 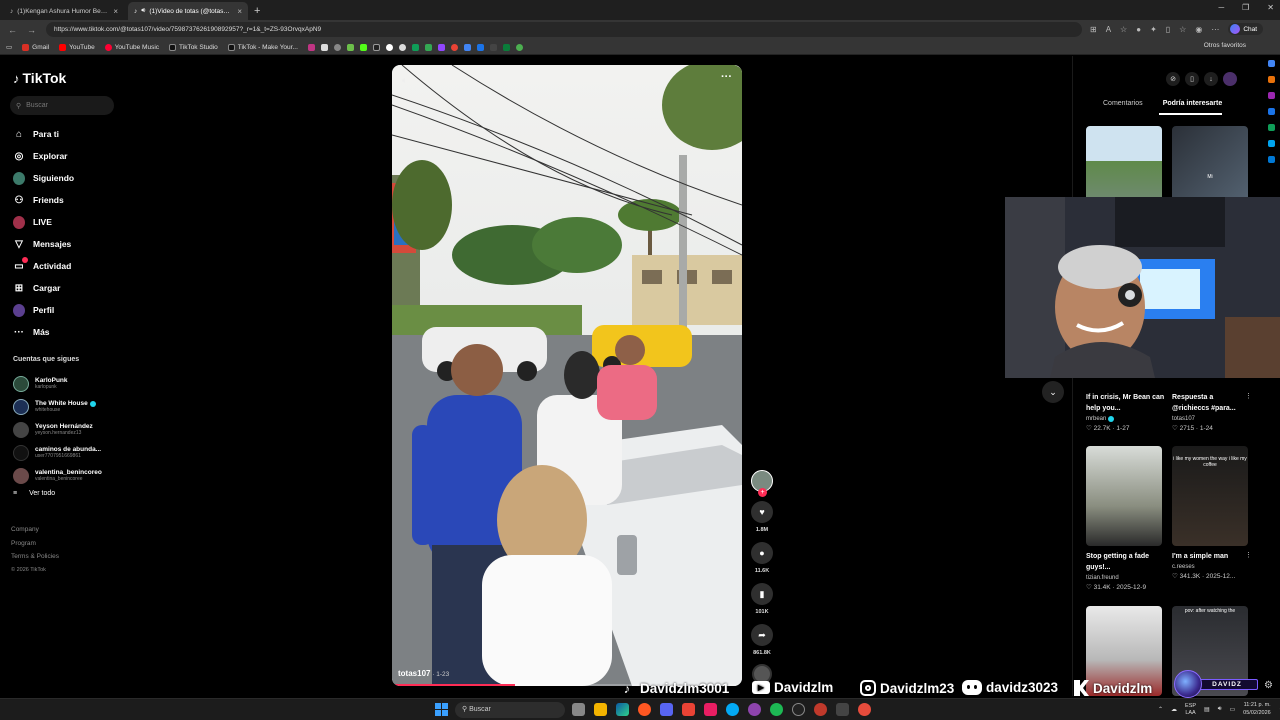 What do you see at coordinates (31, 30) in the screenshot?
I see `forward-icon: →` at bounding box center [31, 30].